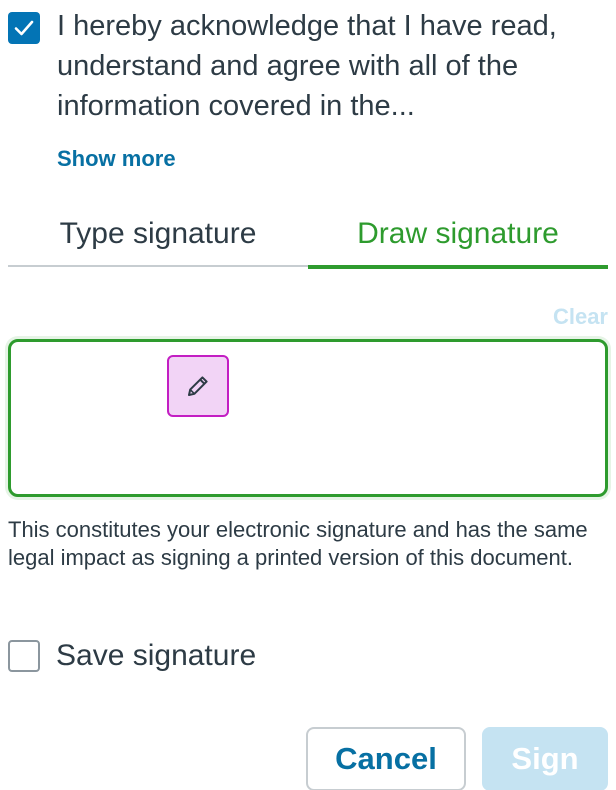  What do you see at coordinates (24, 656) in the screenshot?
I see `save-signature-checkbox` at bounding box center [24, 656].